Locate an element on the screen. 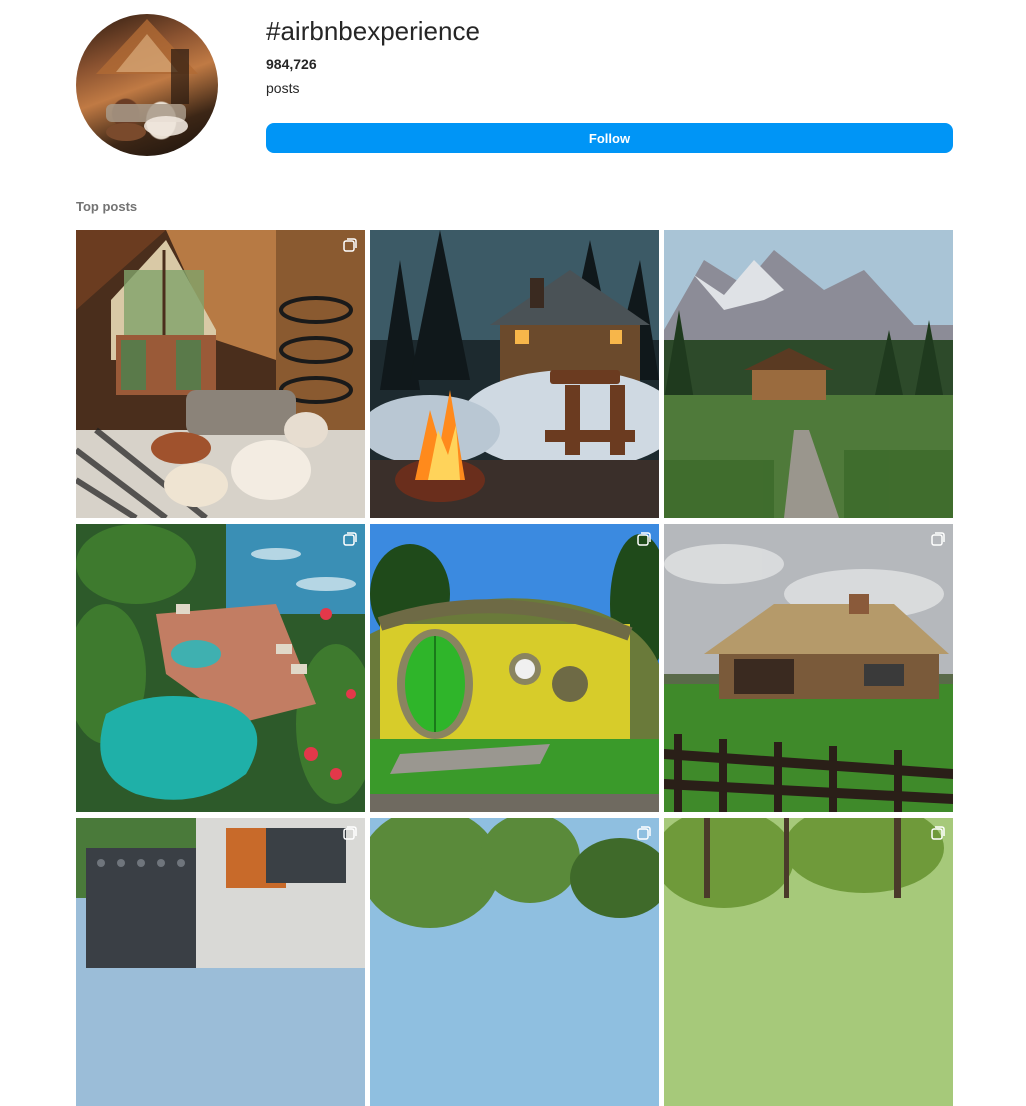 Image resolution: width=1026 pixels, height=1106 pixels. top-posts-heading: Top posts is located at coordinates (107, 206).